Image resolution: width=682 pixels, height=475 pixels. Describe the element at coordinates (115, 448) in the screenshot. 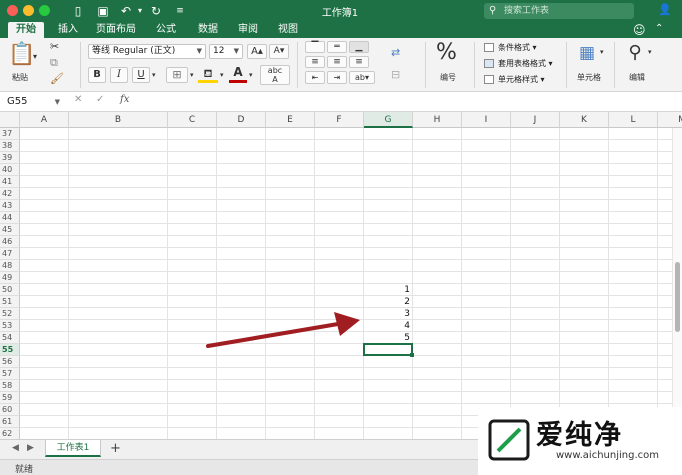

I see `add-sheet-button: +` at that location.